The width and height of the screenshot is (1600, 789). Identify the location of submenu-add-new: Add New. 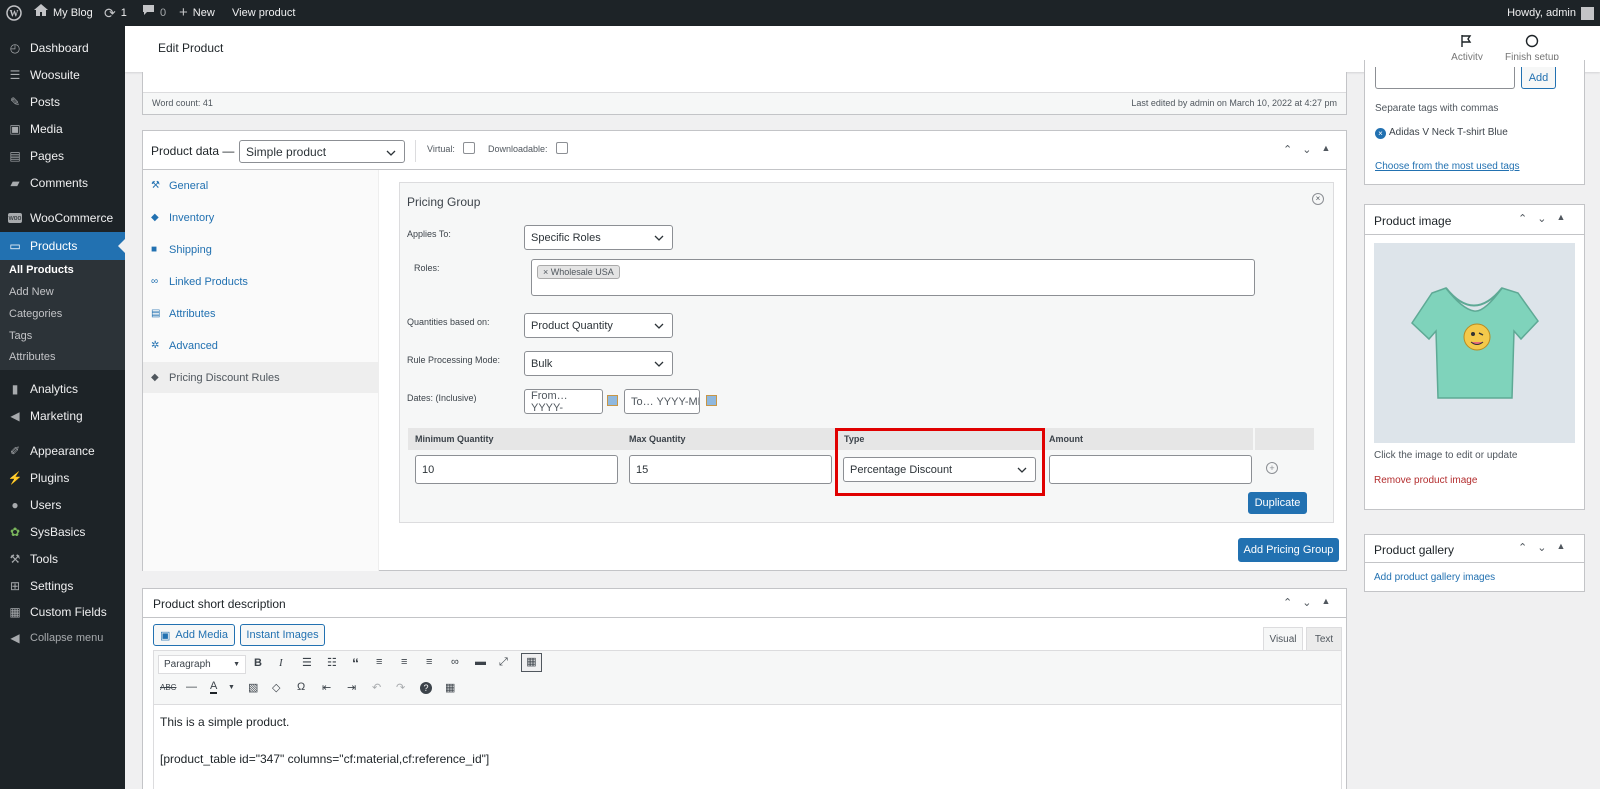
(31, 292).